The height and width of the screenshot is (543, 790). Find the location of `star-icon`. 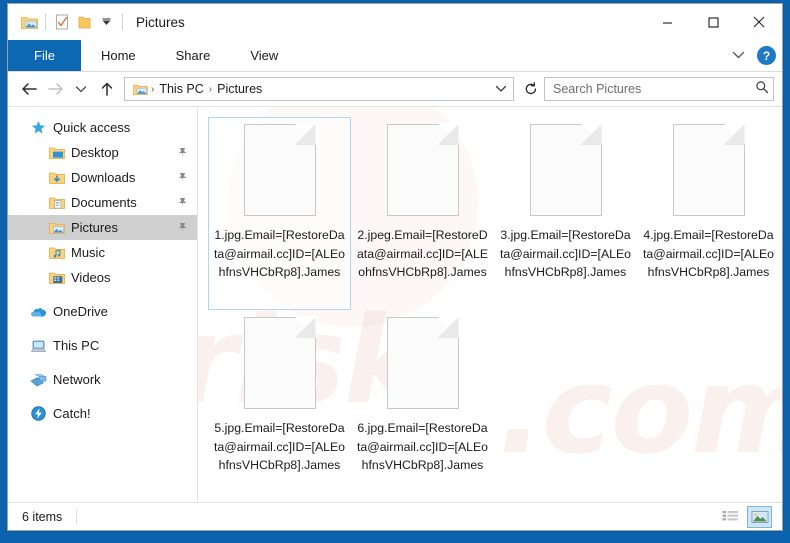

star-icon is located at coordinates (38, 127).